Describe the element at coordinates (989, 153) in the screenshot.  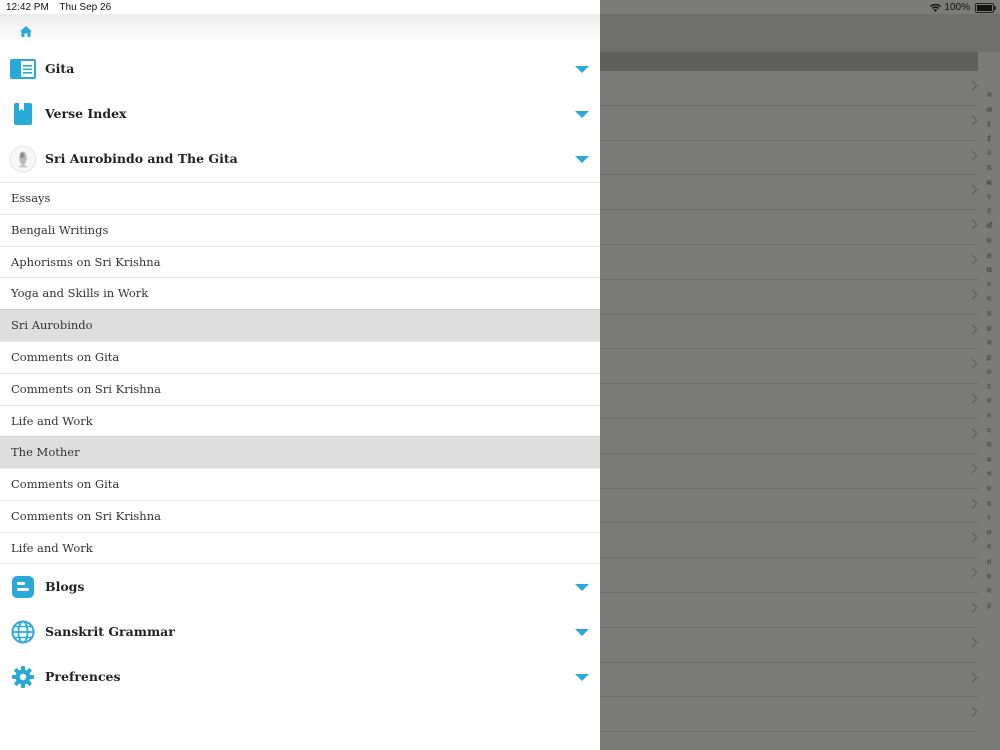
I see `index-letter: उ` at that location.